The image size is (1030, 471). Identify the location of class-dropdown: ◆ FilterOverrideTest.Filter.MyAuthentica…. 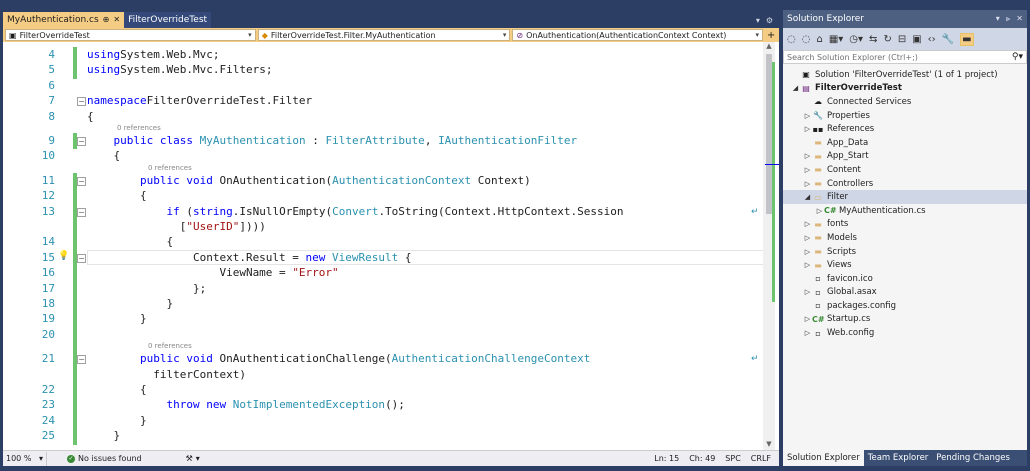
(384, 35).